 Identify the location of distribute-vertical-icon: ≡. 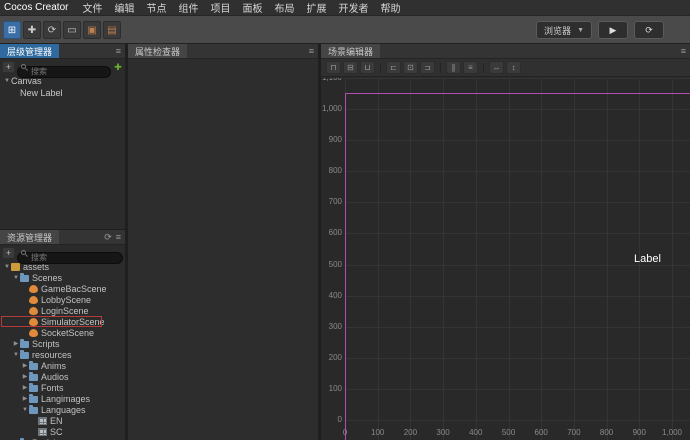
(470, 67).